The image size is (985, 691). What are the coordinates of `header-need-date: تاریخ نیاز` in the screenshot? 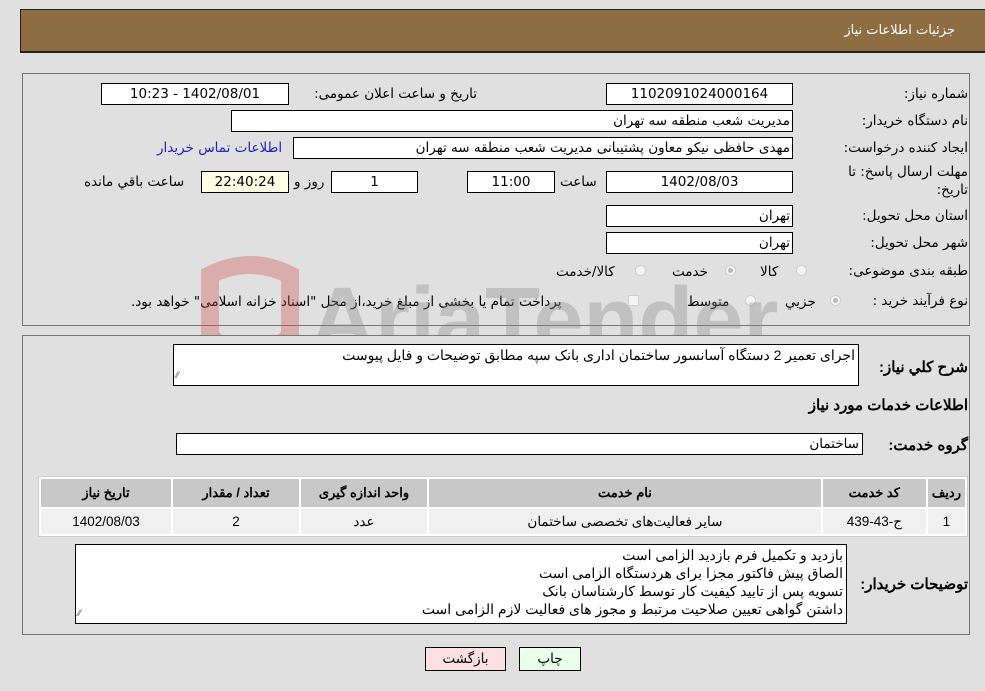 It's located at (106, 493).